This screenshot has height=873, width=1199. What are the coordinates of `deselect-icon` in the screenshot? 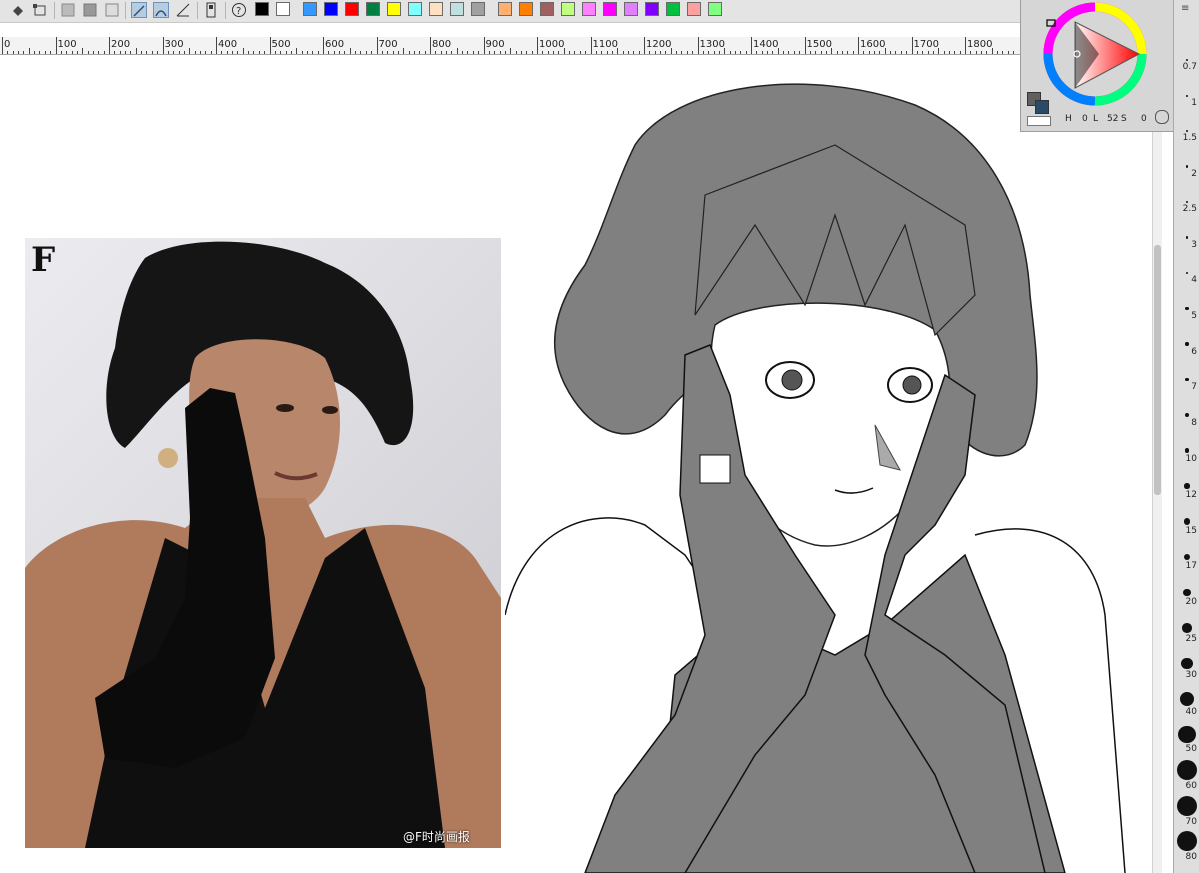 It's located at (112, 10).